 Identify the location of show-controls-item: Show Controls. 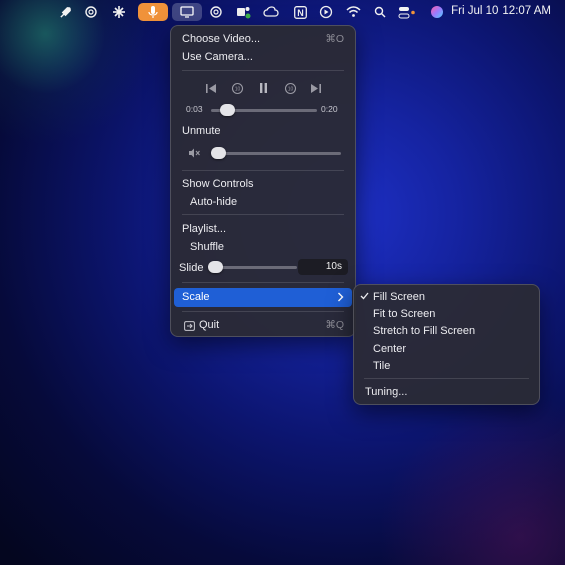
(218, 184).